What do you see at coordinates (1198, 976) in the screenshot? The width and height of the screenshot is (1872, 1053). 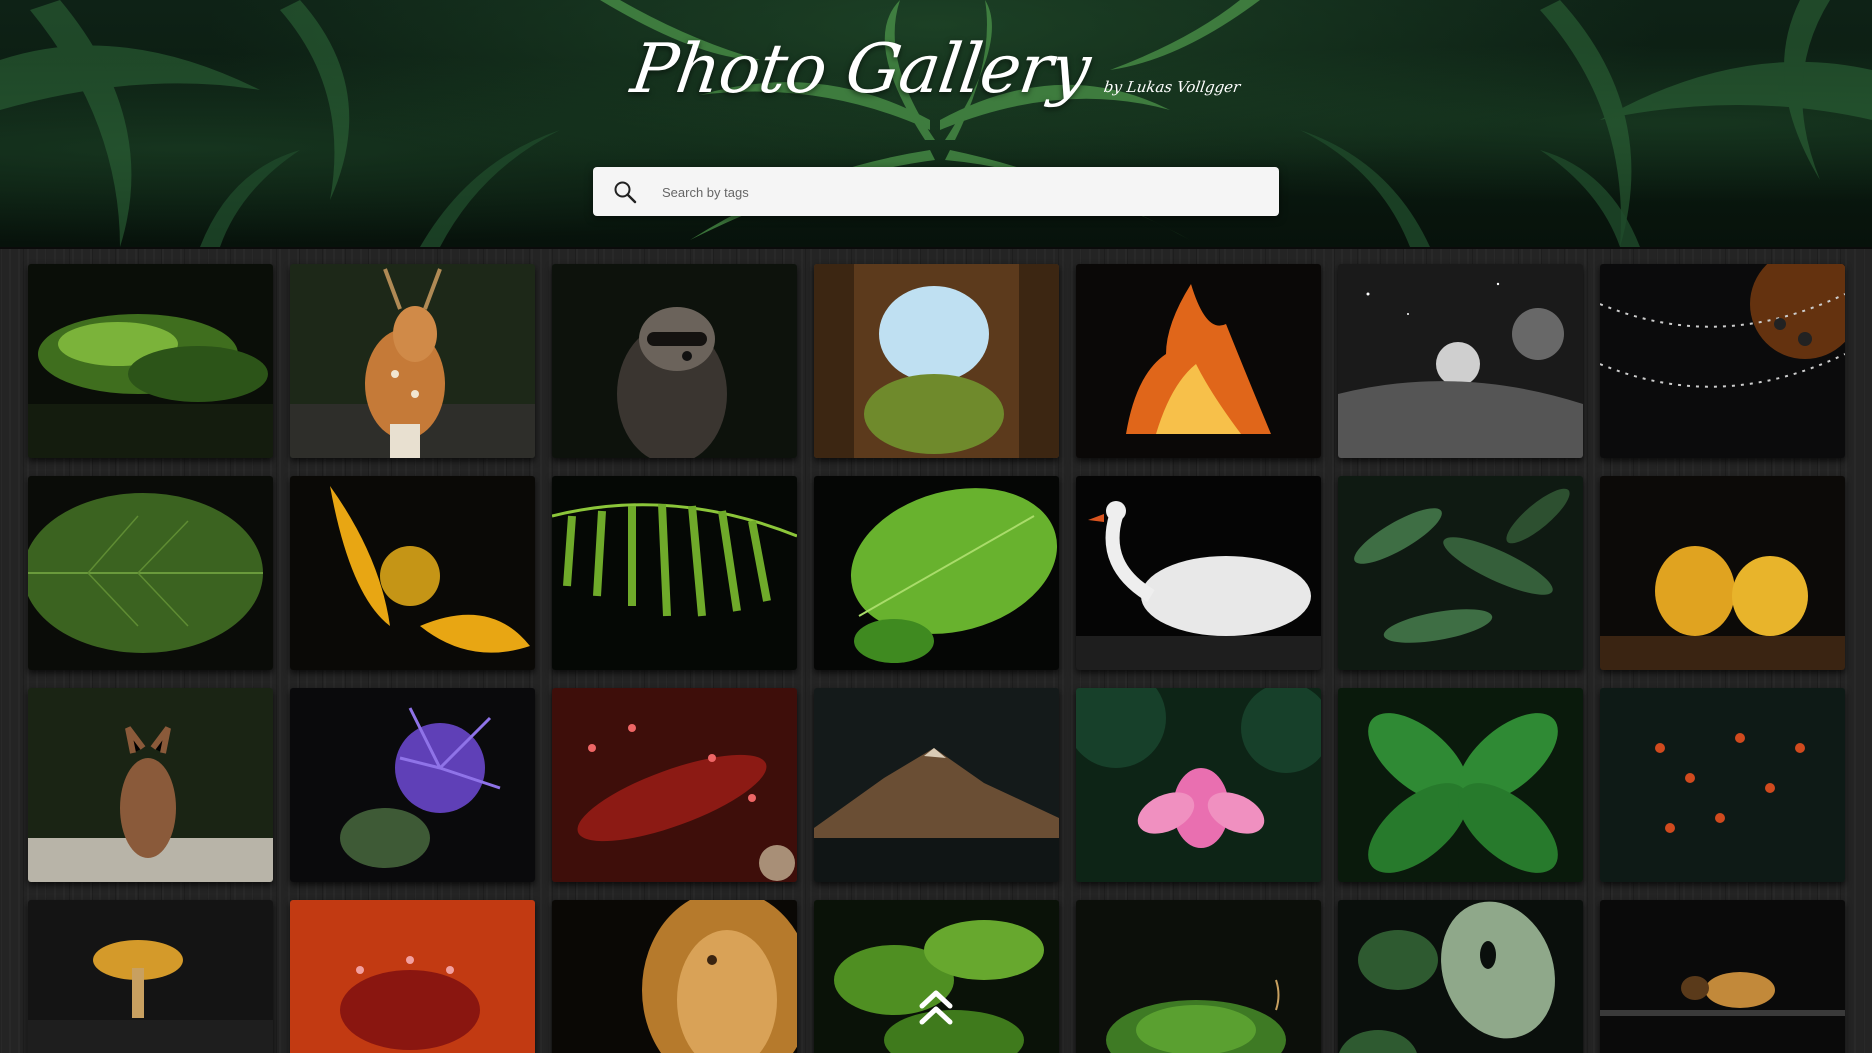 I see `photo-moss-sprout` at bounding box center [1198, 976].